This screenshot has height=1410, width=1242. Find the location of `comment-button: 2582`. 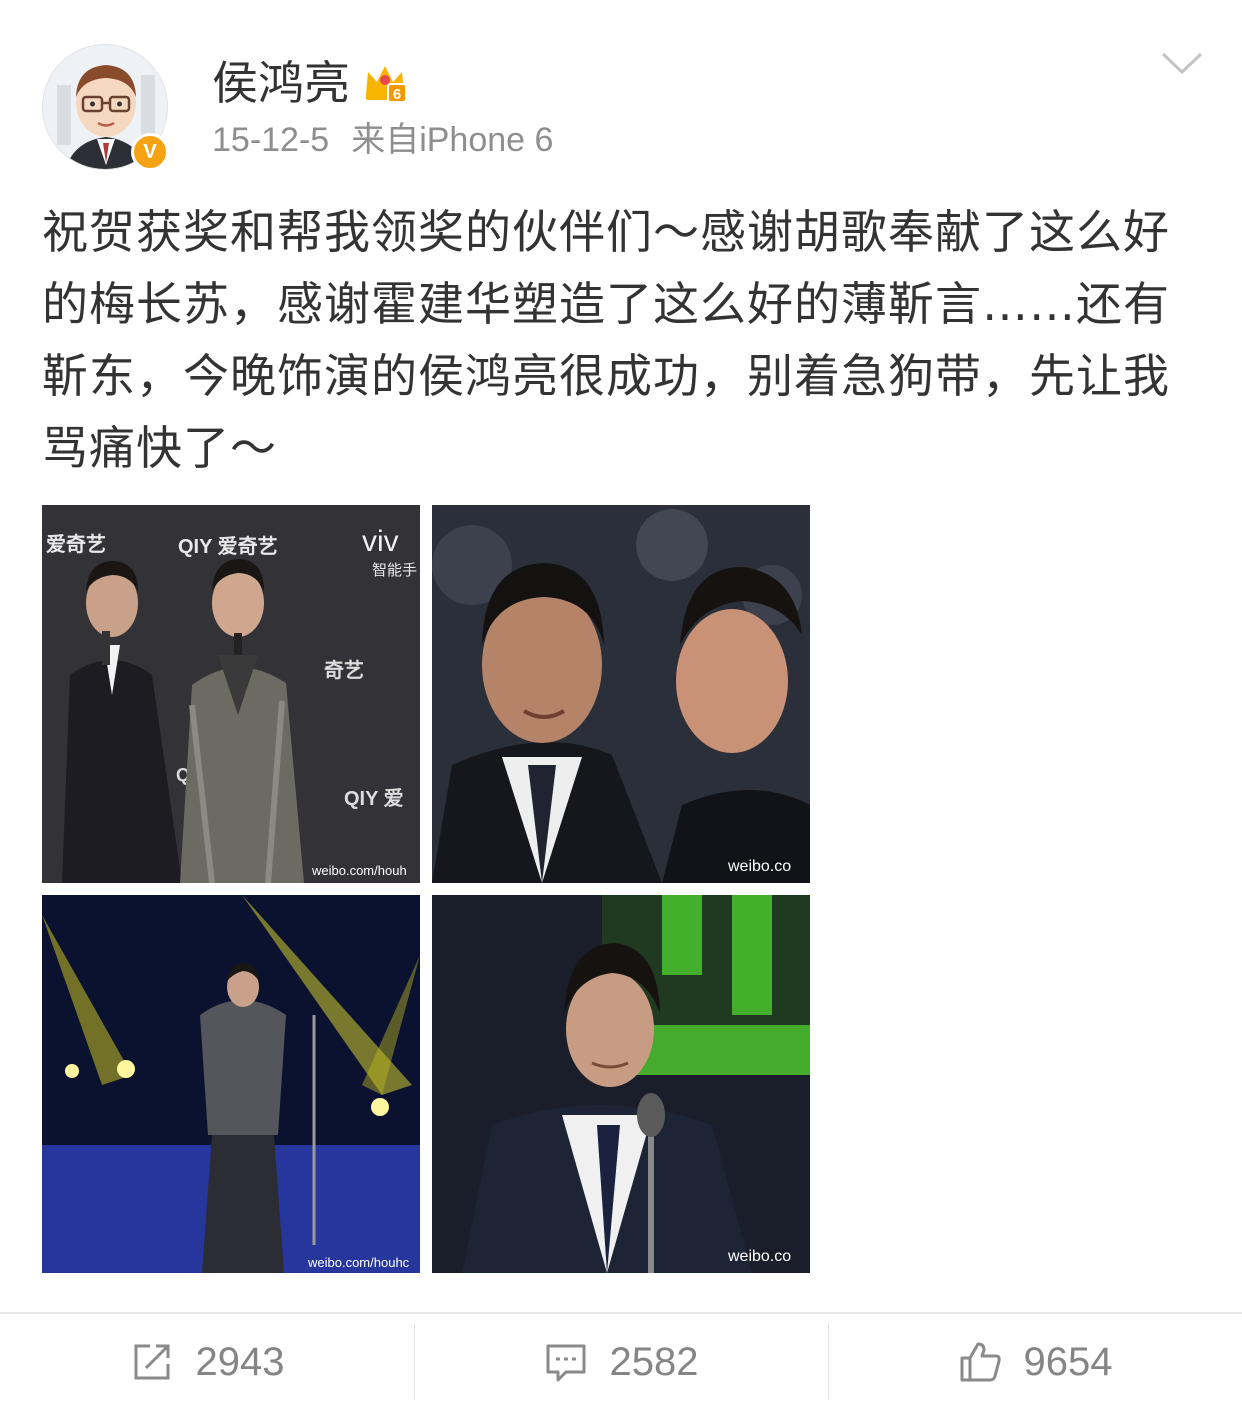

comment-button: 2582 is located at coordinates (621, 1362).